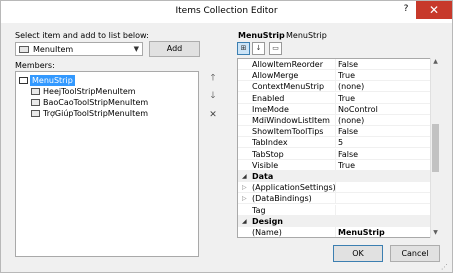  I want to click on property-grid-scrollbar: ▲ ▼, so click(434, 148).